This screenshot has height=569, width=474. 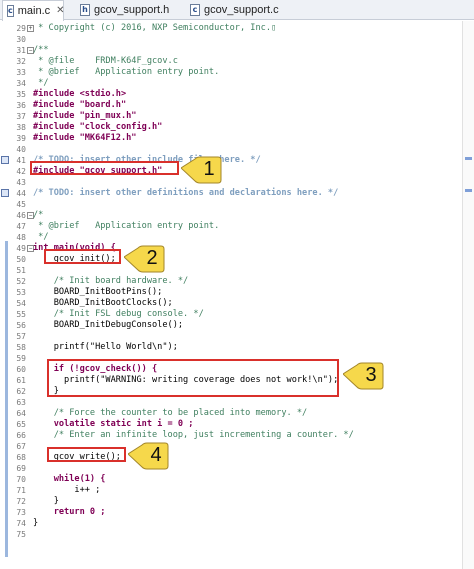 I want to click on code-line: 45, so click(x=231, y=204).